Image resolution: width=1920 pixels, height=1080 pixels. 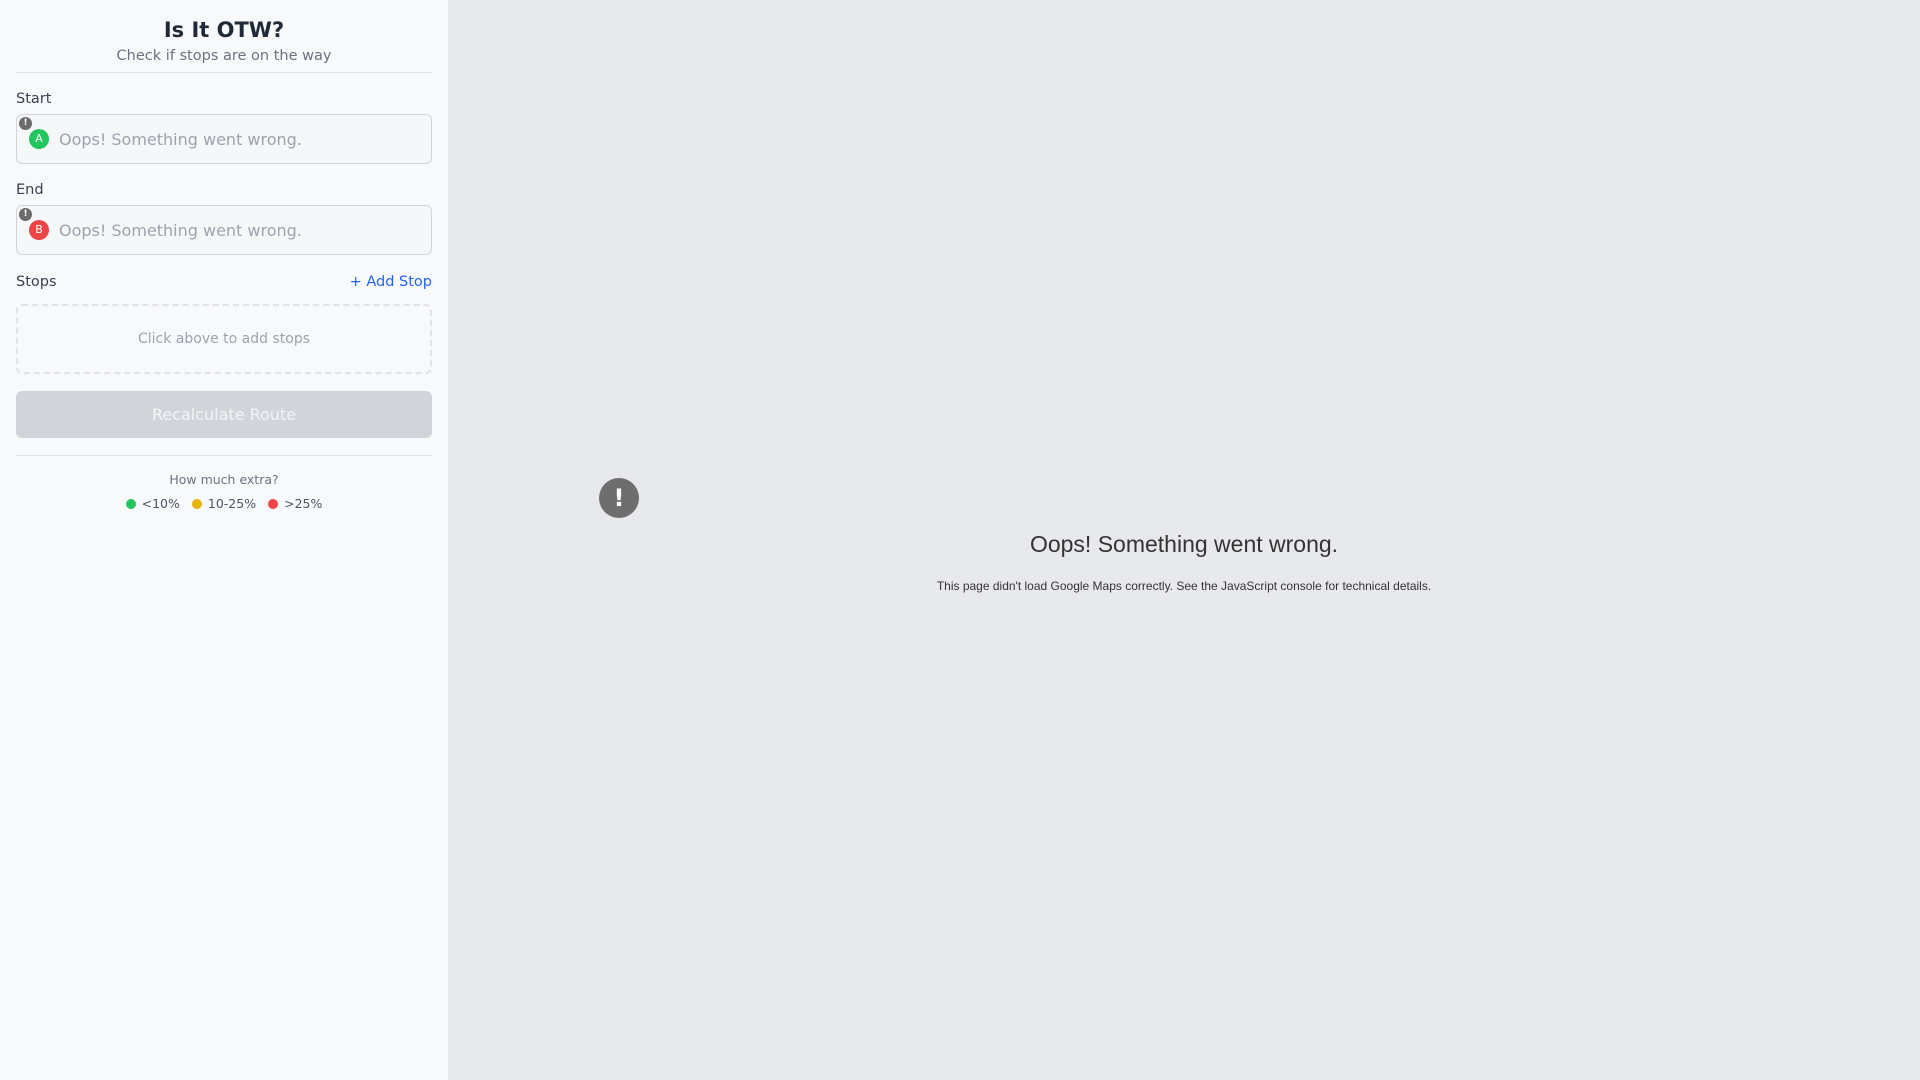 I want to click on end-label: End, so click(x=30, y=190).